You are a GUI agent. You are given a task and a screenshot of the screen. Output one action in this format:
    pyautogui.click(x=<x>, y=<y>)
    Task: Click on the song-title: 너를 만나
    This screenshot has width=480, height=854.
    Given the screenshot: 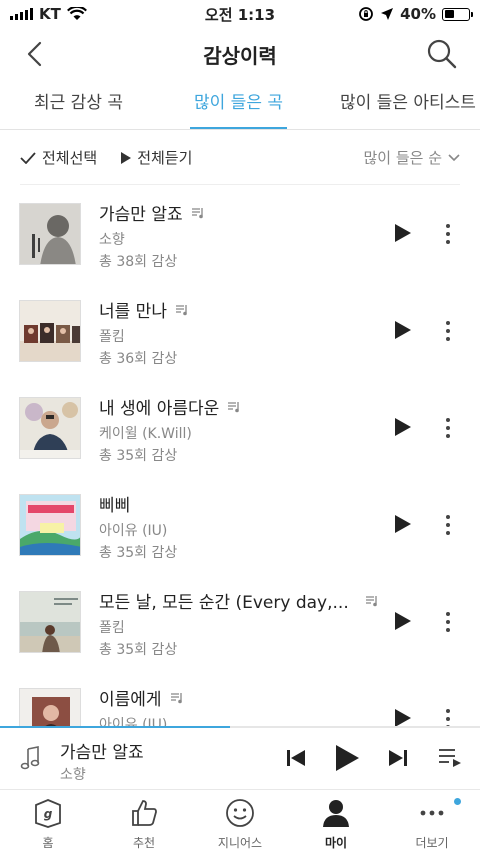 What is the action you would take?
    pyautogui.click(x=133, y=312)
    